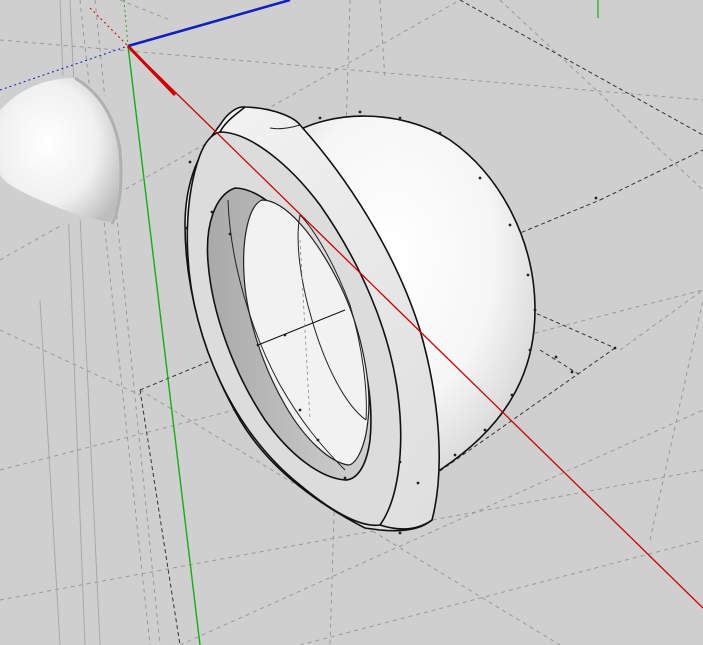  What do you see at coordinates (164, 345) in the screenshot?
I see `green-axis` at bounding box center [164, 345].